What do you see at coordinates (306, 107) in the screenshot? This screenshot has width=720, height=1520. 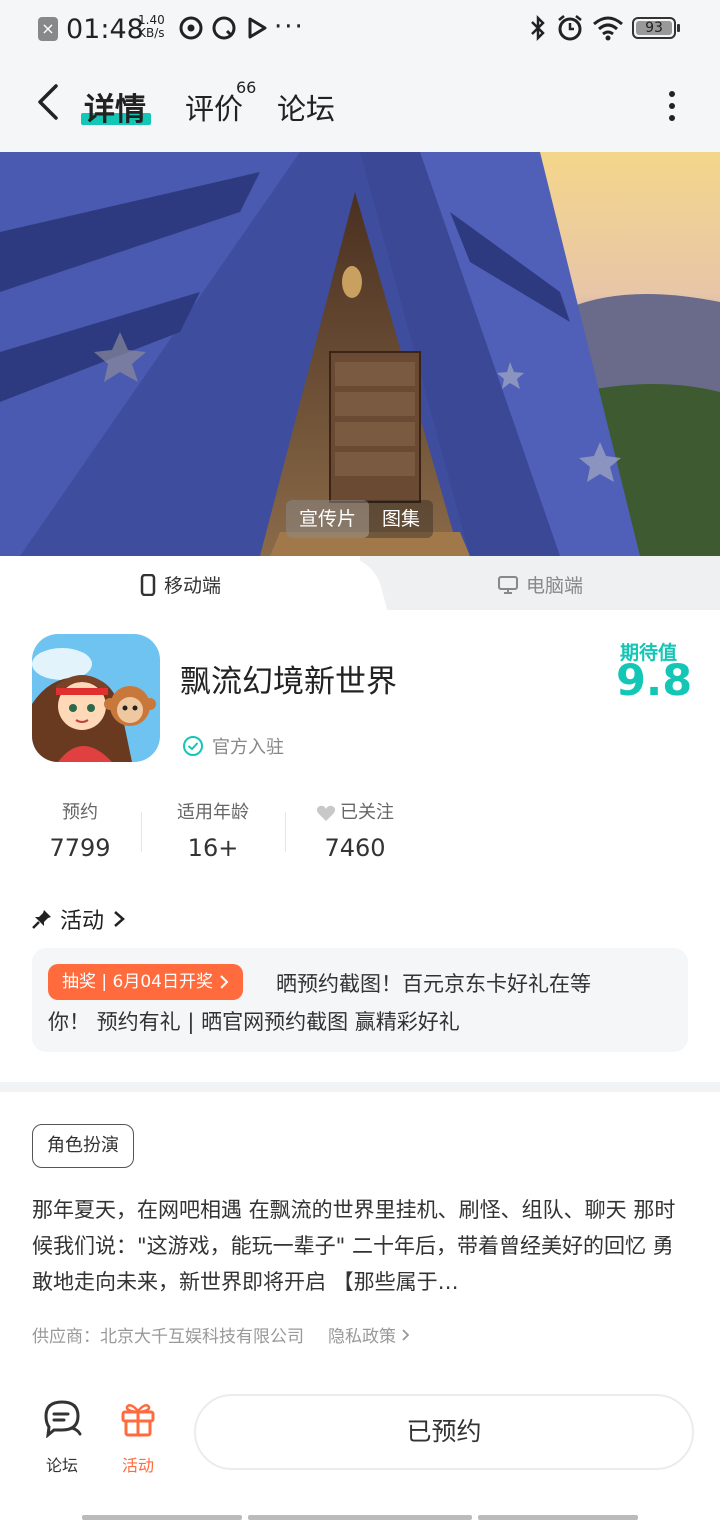 I see `tab-forum: 论坛` at bounding box center [306, 107].